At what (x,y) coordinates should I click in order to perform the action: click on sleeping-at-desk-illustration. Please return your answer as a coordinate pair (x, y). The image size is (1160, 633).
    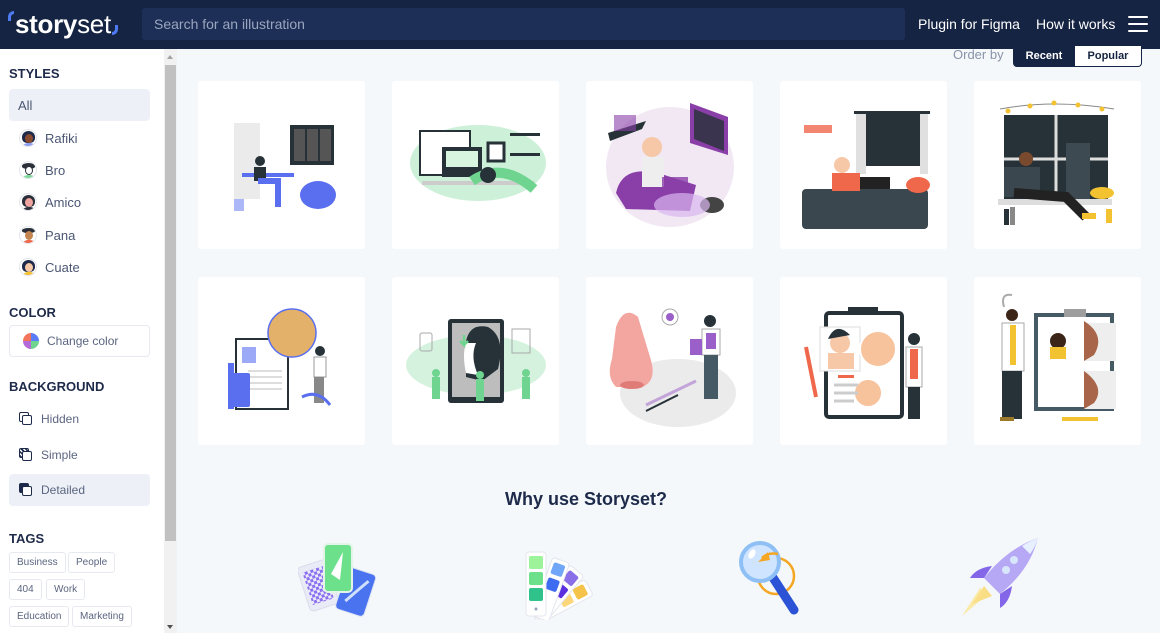
    Looking at the image, I should click on (478, 163).